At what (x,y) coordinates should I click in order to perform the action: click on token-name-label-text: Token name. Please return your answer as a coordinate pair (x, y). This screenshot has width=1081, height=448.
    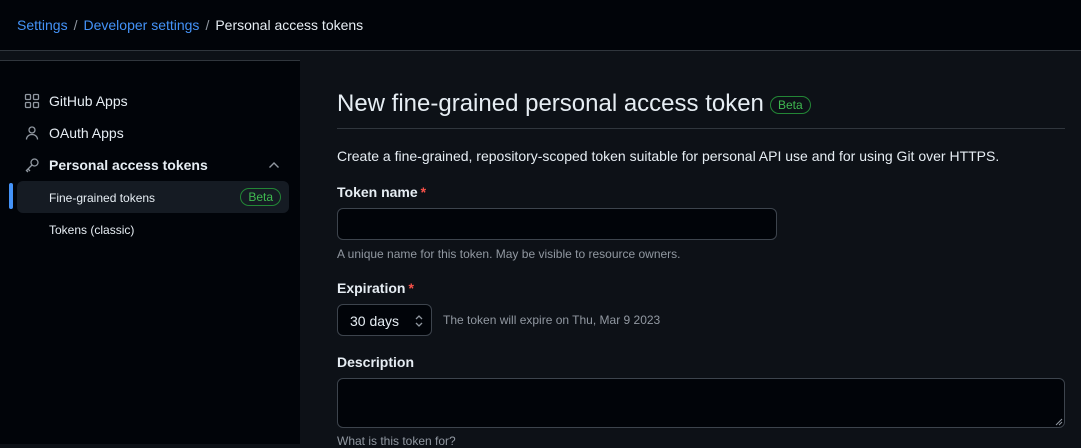
    Looking at the image, I should click on (377, 192).